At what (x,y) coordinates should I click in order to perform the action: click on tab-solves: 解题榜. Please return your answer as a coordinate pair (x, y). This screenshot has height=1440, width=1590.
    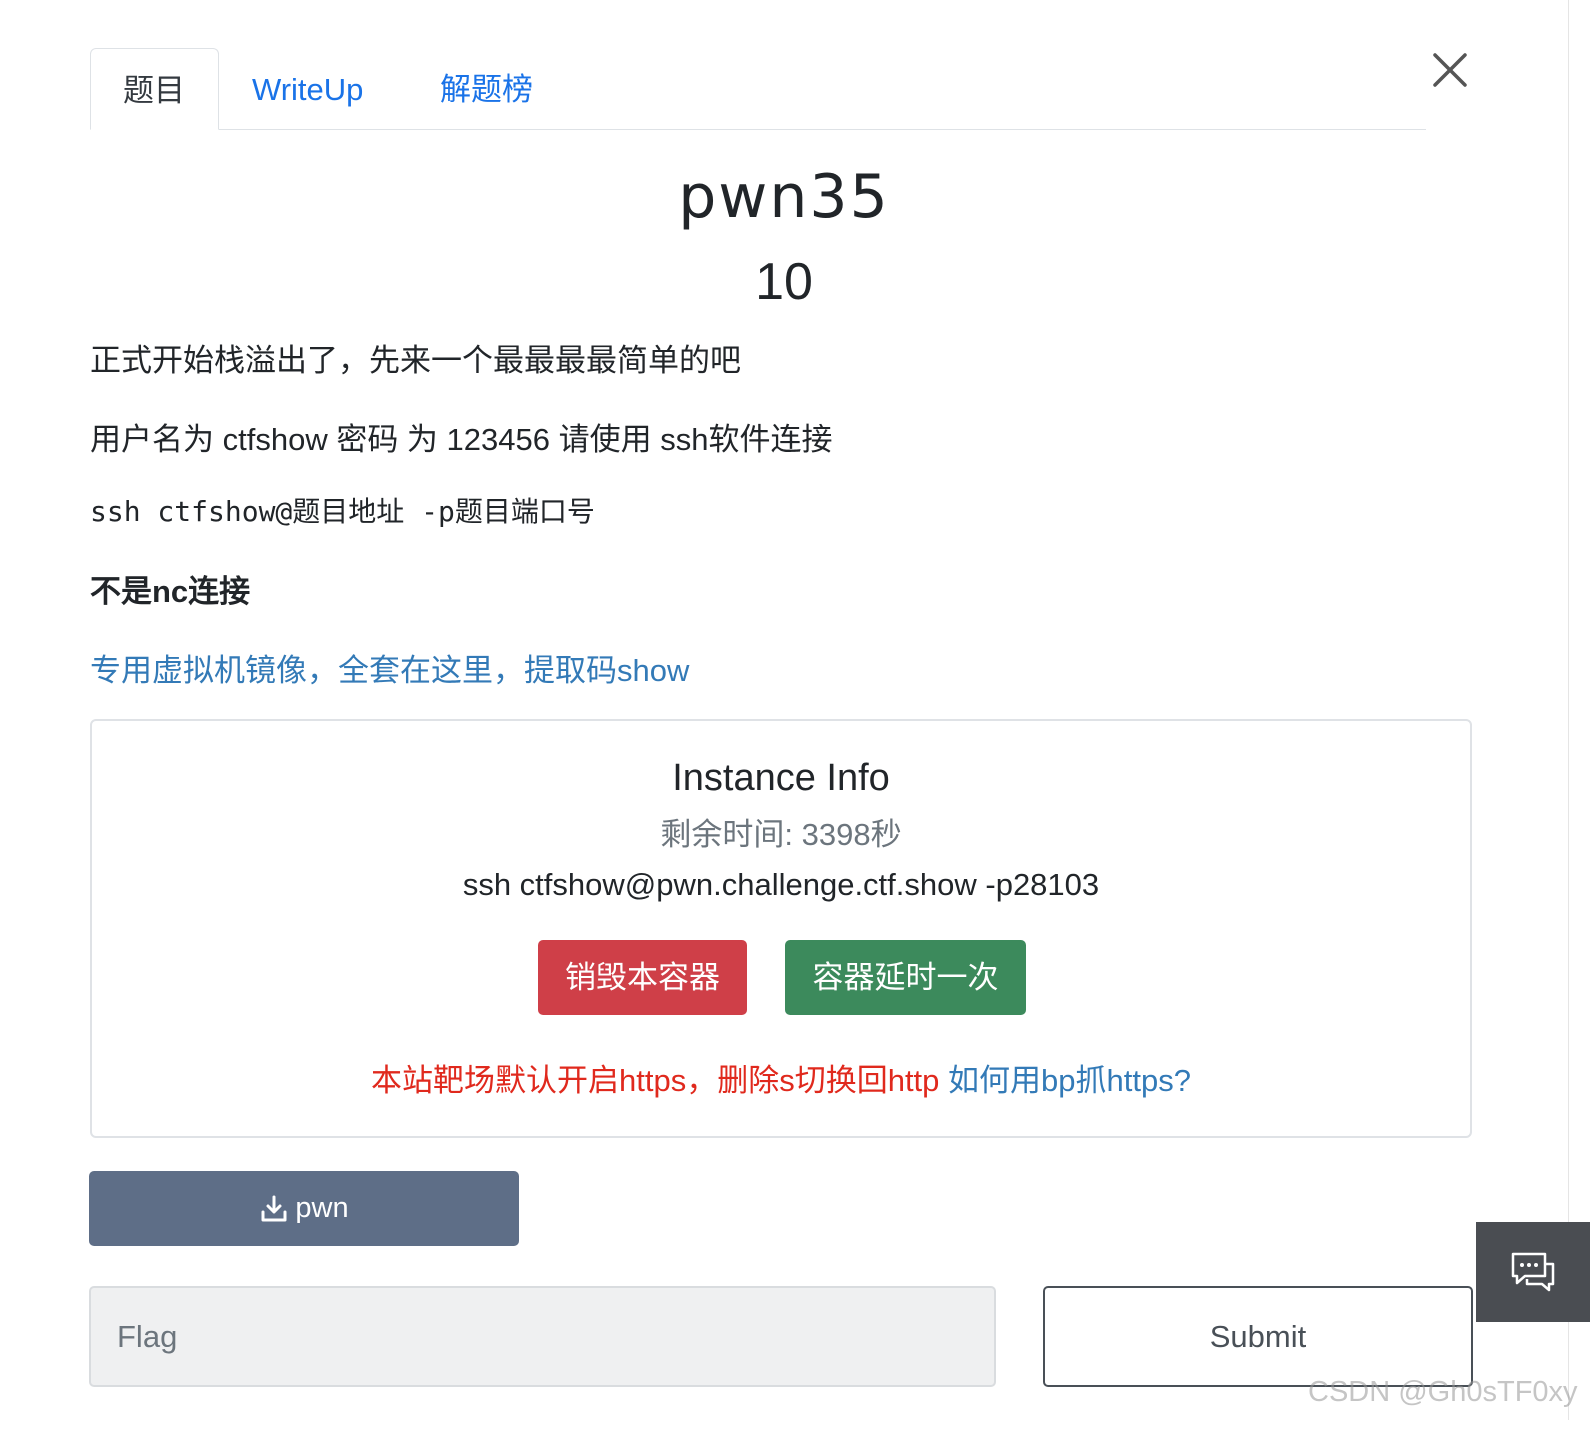
    Looking at the image, I should click on (486, 88).